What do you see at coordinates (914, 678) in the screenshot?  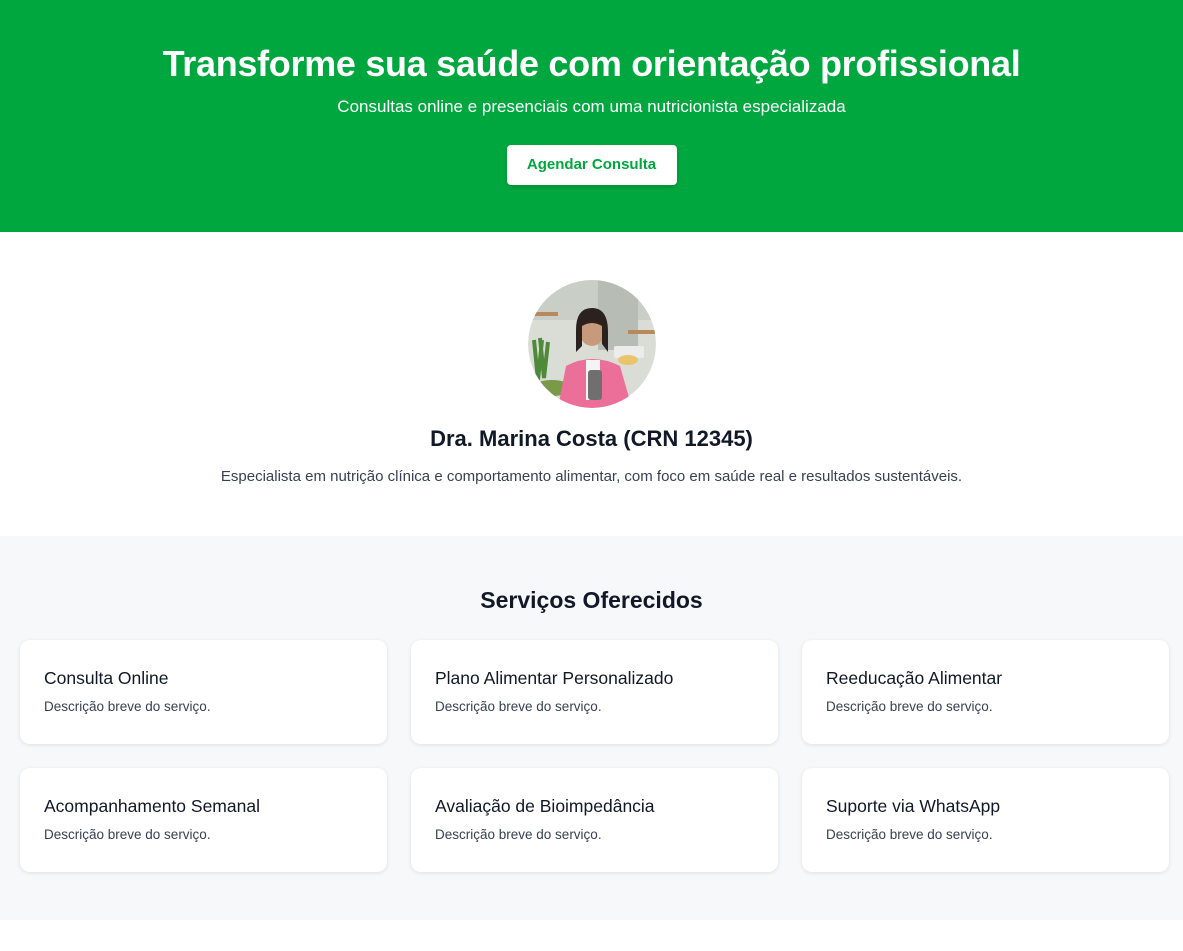 I see `service-title: Reeducação Alimentar` at bounding box center [914, 678].